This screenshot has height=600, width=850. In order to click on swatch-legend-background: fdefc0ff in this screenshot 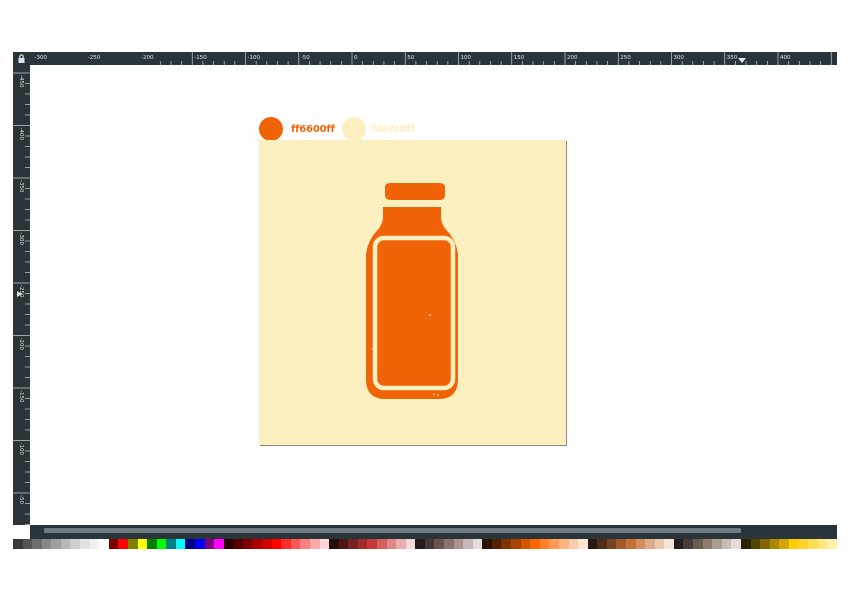, I will do `click(378, 129)`.